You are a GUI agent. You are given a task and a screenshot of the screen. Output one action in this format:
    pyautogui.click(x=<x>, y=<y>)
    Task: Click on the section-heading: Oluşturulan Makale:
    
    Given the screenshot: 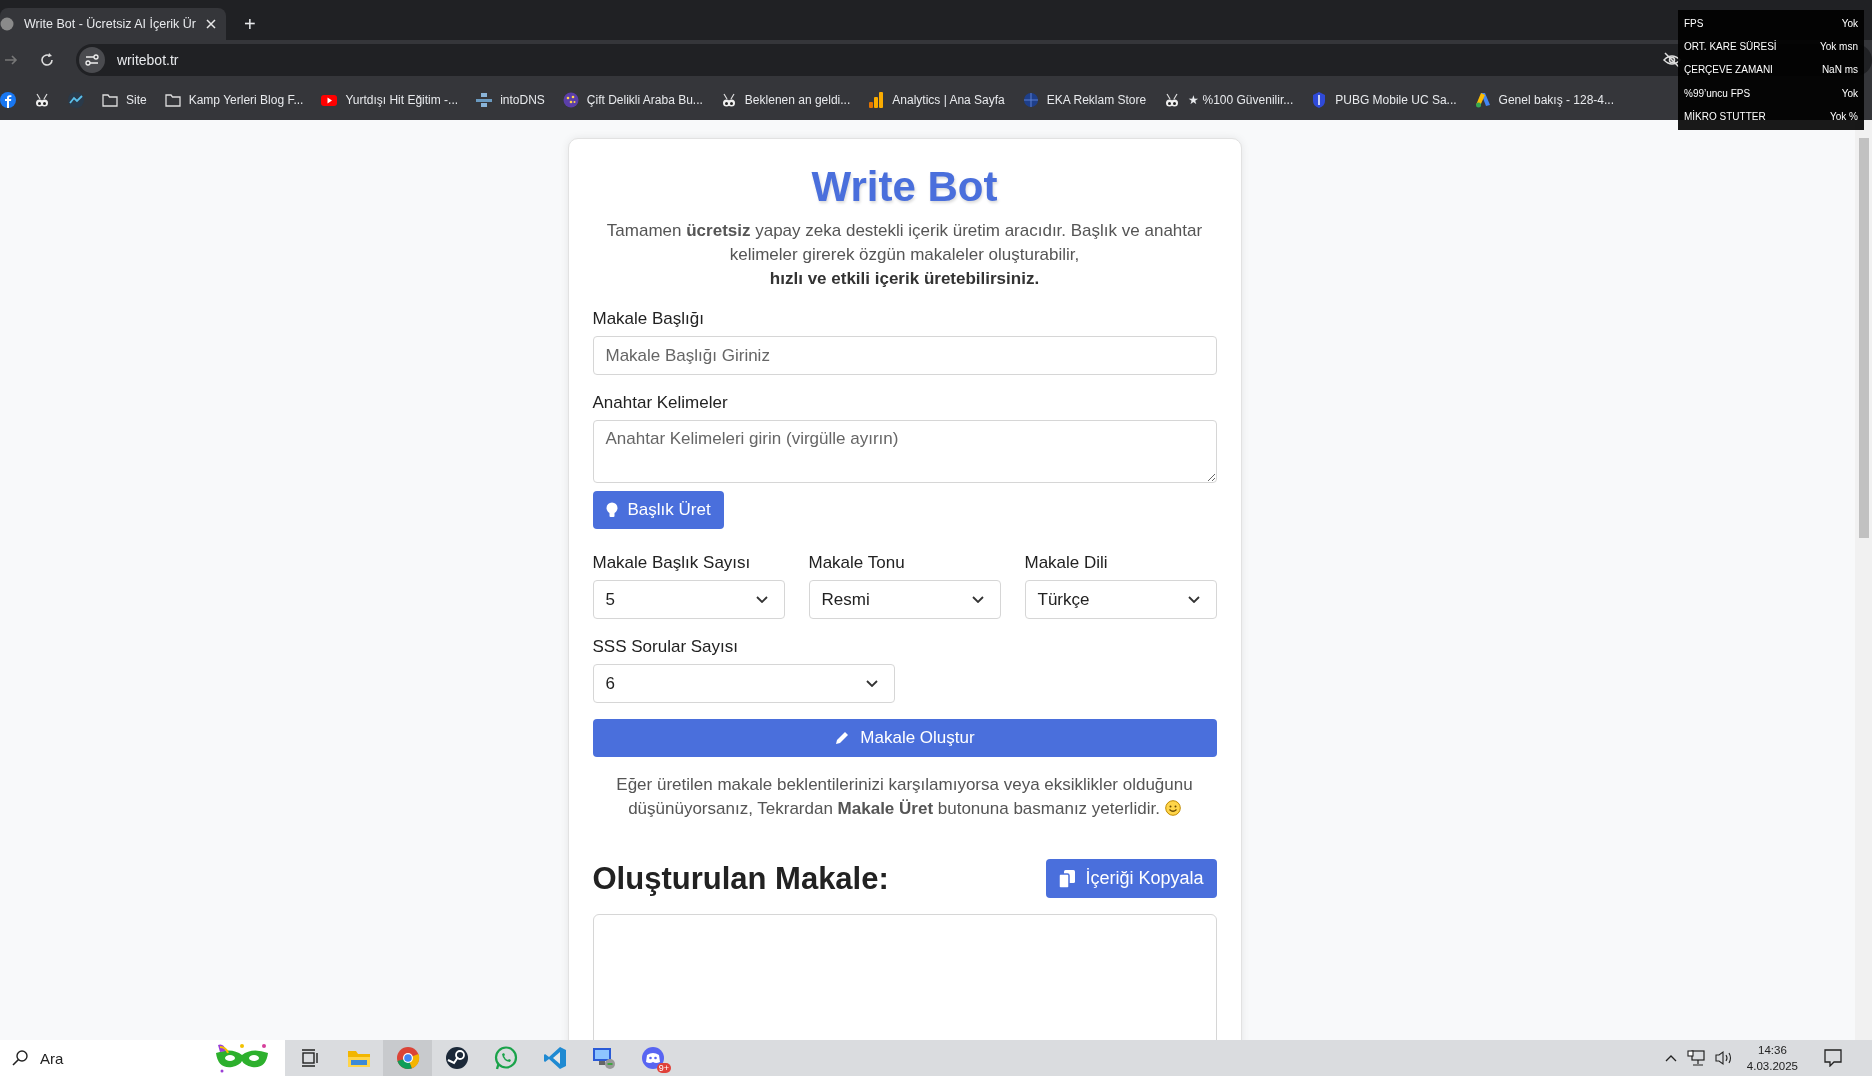 What is the action you would take?
    pyautogui.click(x=740, y=878)
    